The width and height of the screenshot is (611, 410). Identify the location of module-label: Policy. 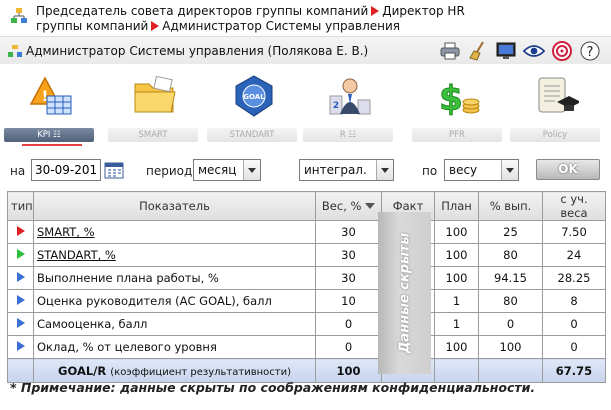
(555, 135).